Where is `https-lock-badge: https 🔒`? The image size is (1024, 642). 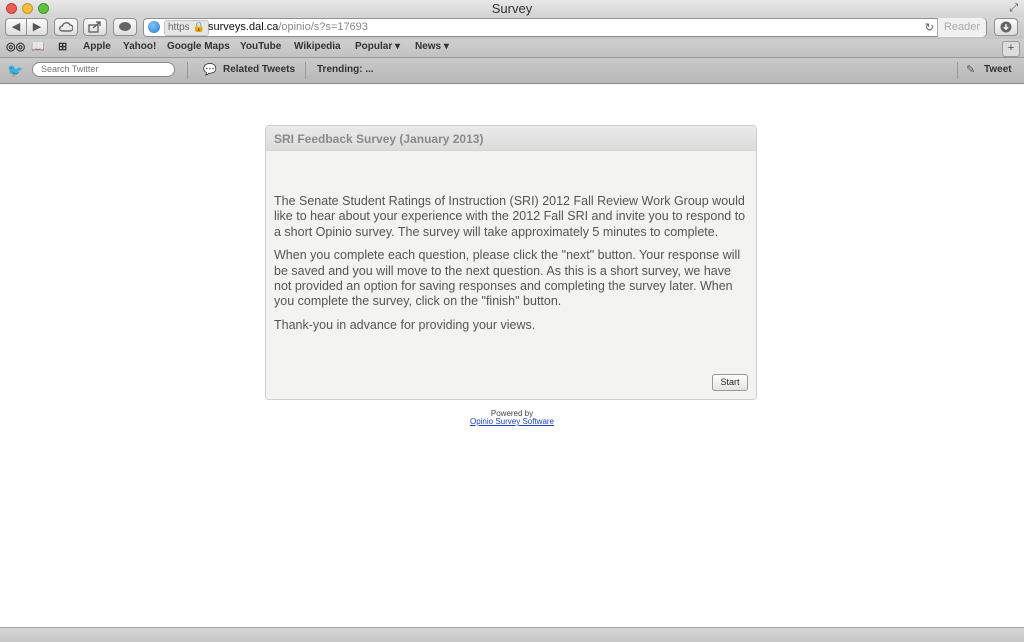
https-lock-badge: https 🔒 is located at coordinates (186, 28).